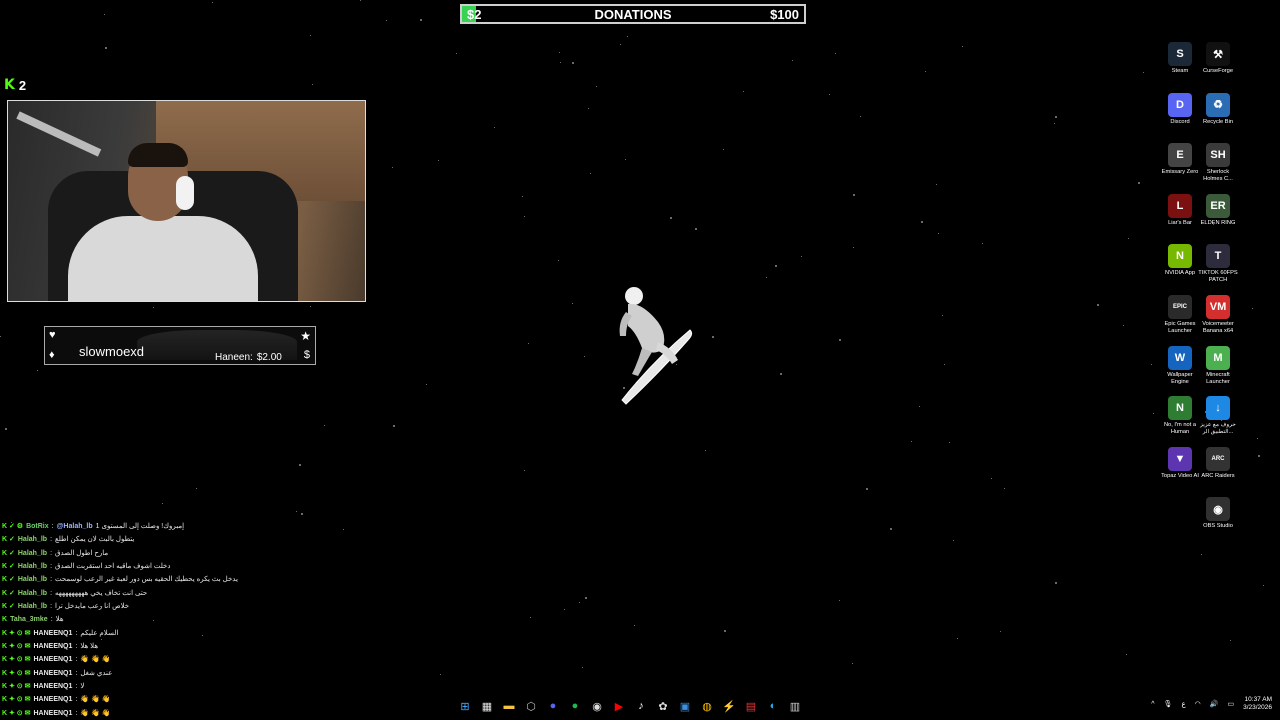  What do you see at coordinates (685, 706) in the screenshot?
I see `app-icon: ▣` at bounding box center [685, 706].